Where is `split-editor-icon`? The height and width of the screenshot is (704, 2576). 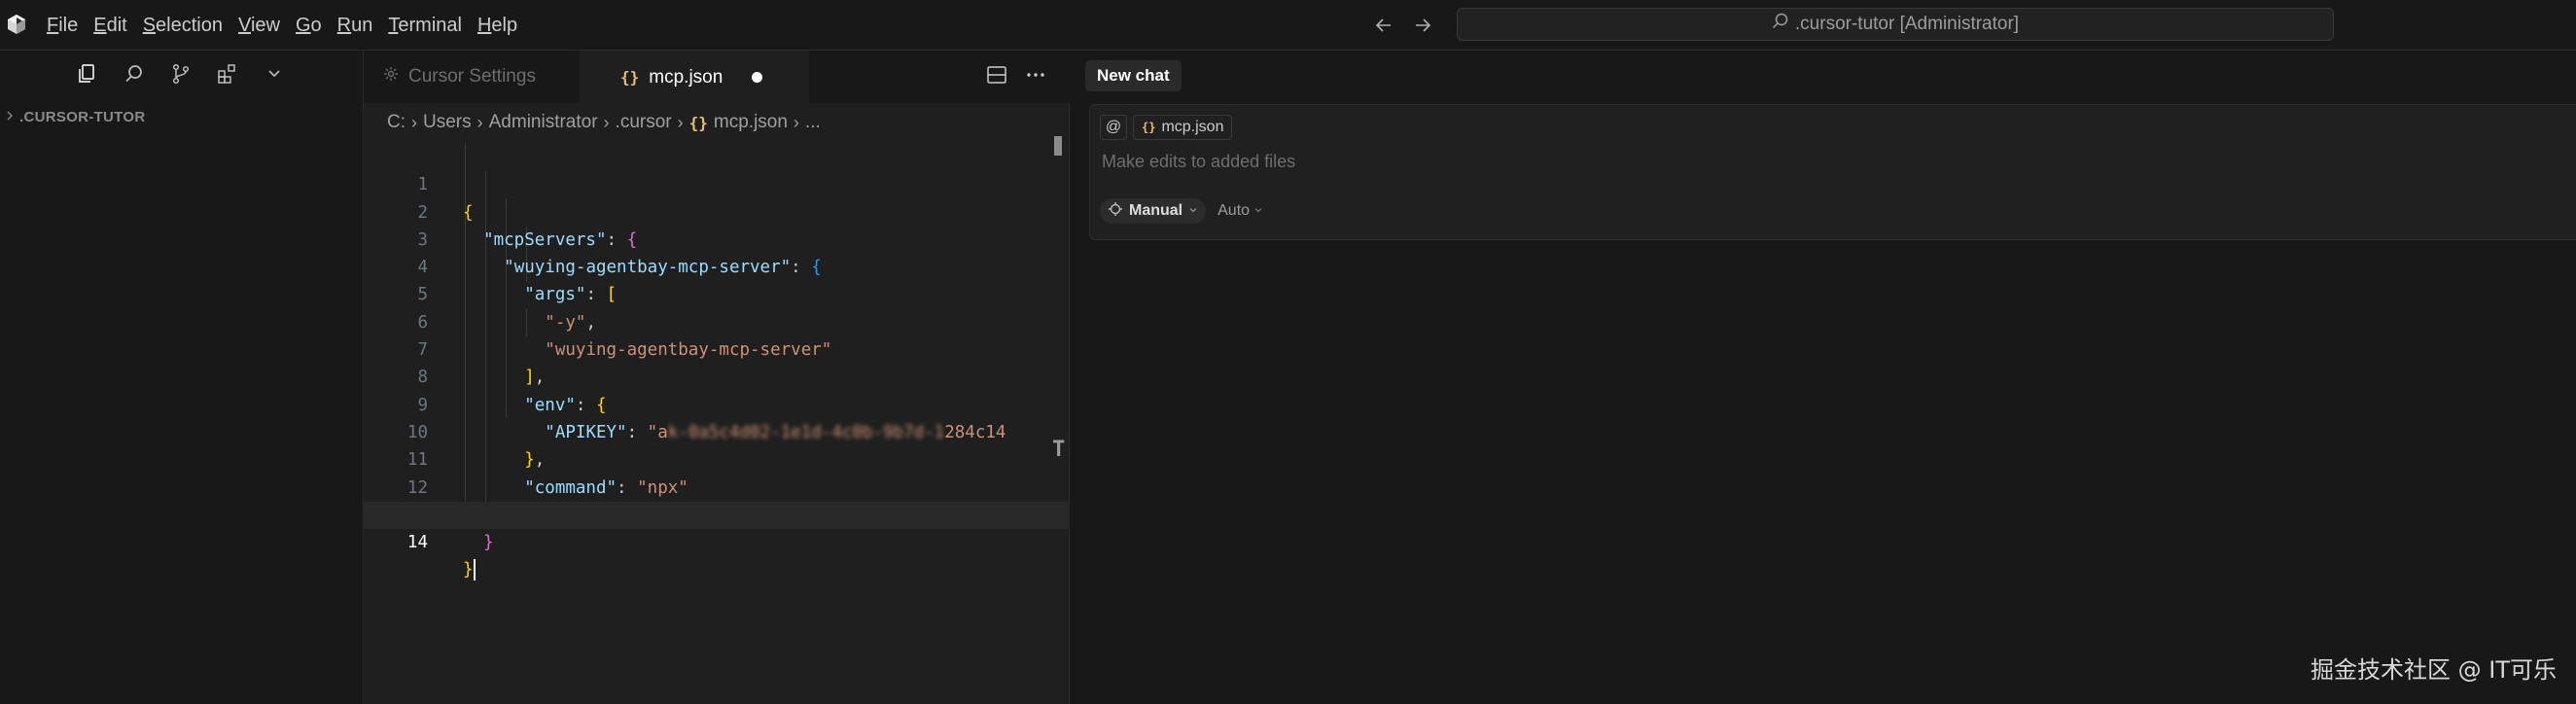 split-editor-icon is located at coordinates (997, 77).